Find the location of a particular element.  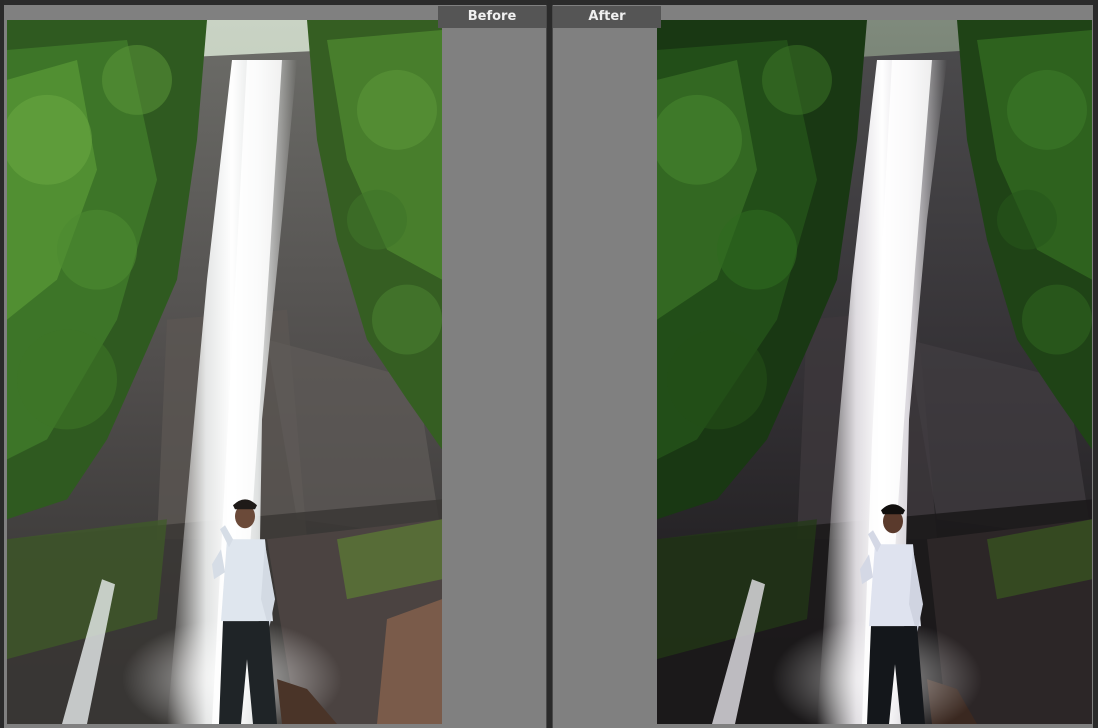

after-label: After is located at coordinates (607, 17).